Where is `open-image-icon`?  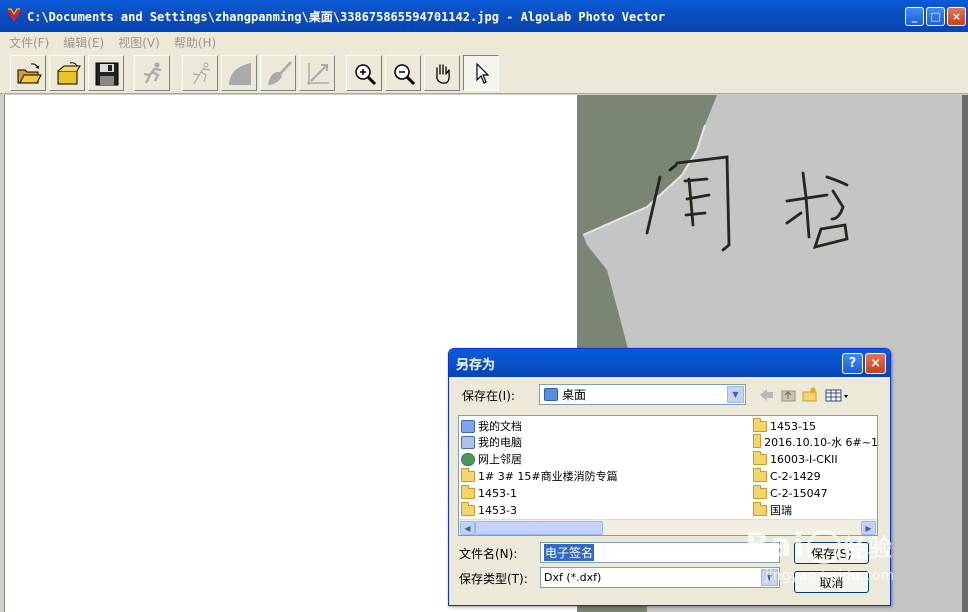 open-image-icon is located at coordinates (69, 73).